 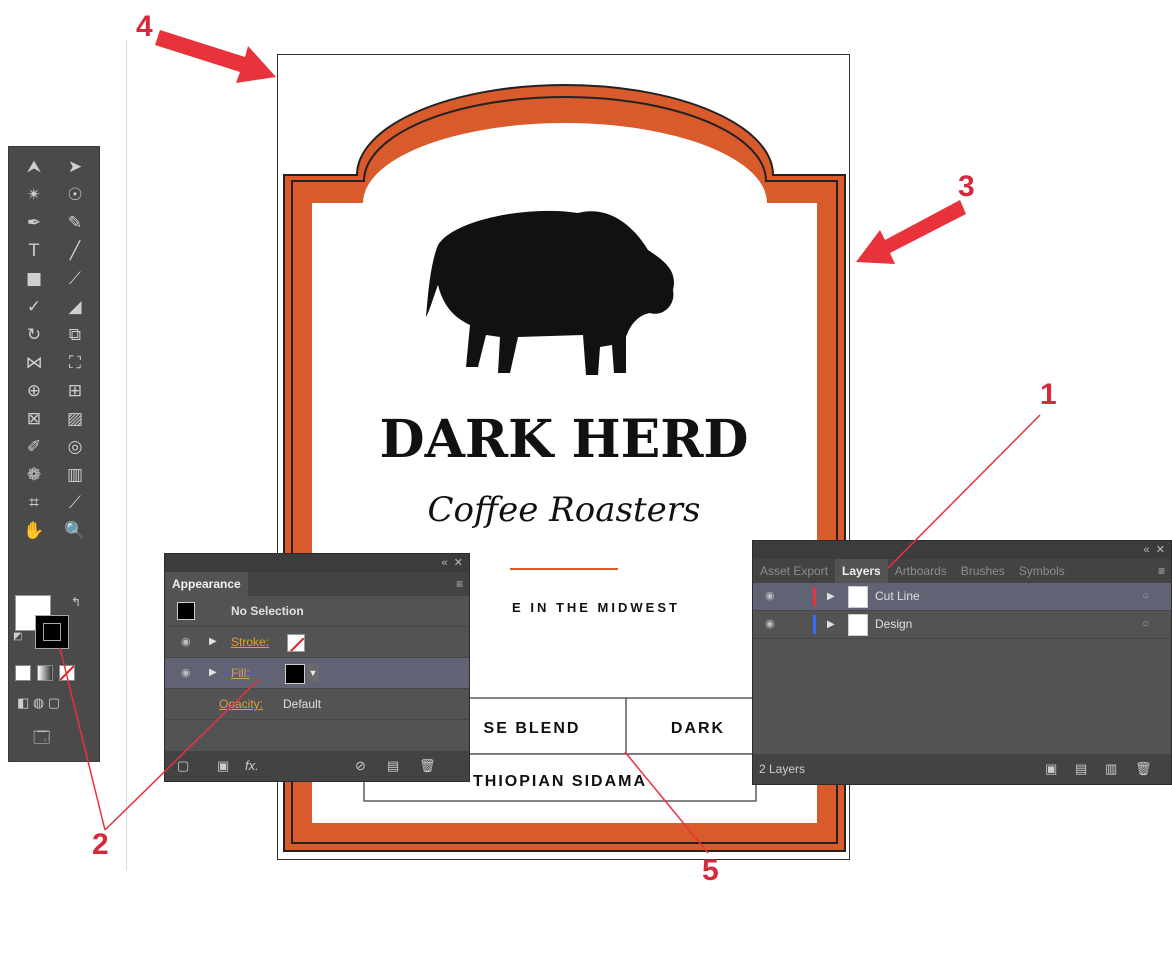 What do you see at coordinates (1048, 394) in the screenshot?
I see `callout-number-1: 1` at bounding box center [1048, 394].